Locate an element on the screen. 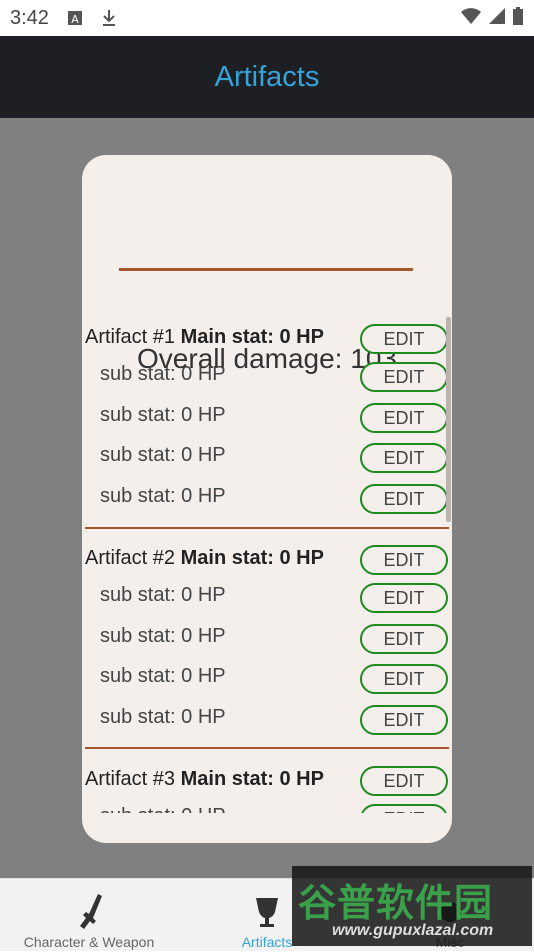 Image resolution: width=534 pixels, height=952 pixels. wifi-icon is located at coordinates (471, 18).